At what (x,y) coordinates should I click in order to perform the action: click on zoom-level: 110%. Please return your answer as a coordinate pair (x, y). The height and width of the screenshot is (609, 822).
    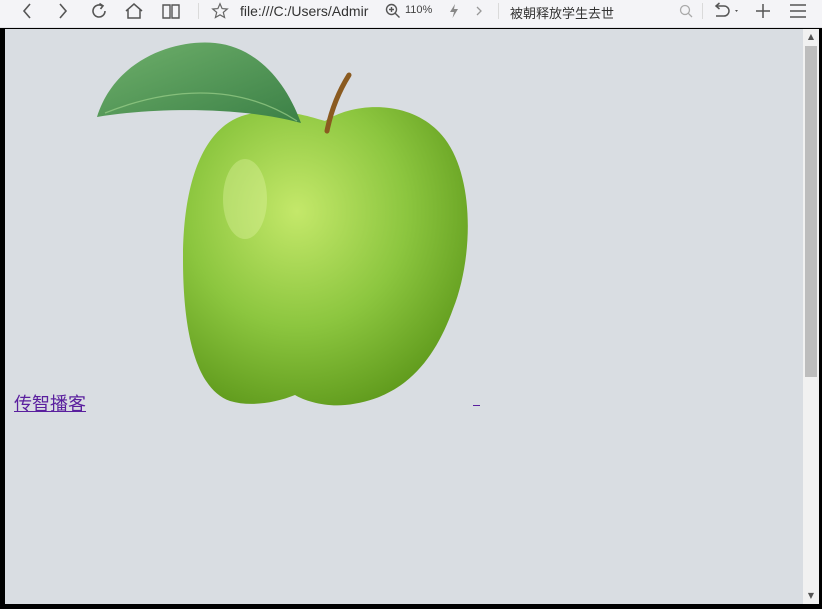
    Looking at the image, I should click on (418, 10).